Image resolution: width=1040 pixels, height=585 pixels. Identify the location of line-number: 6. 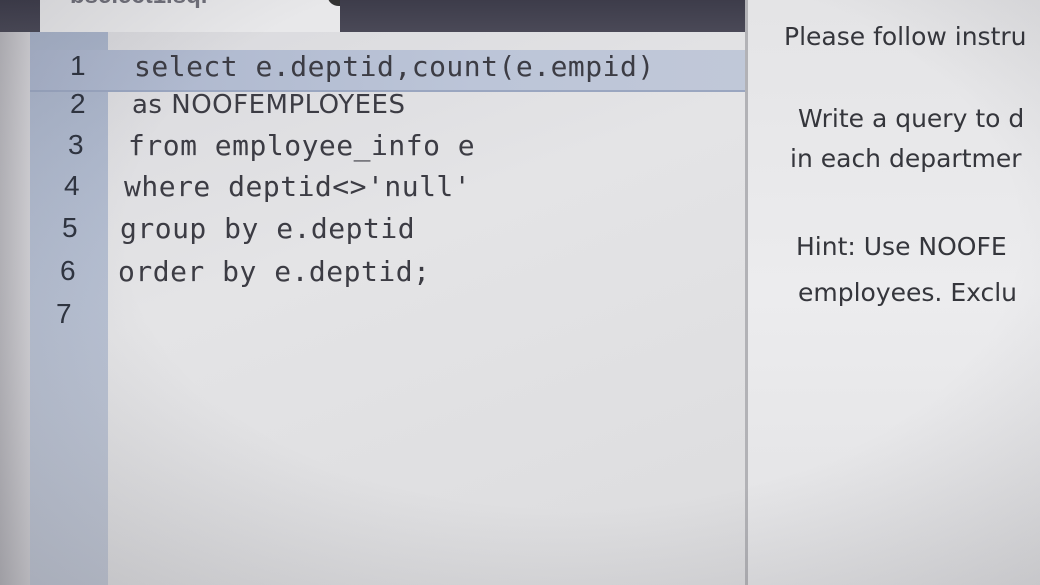
(68, 270).